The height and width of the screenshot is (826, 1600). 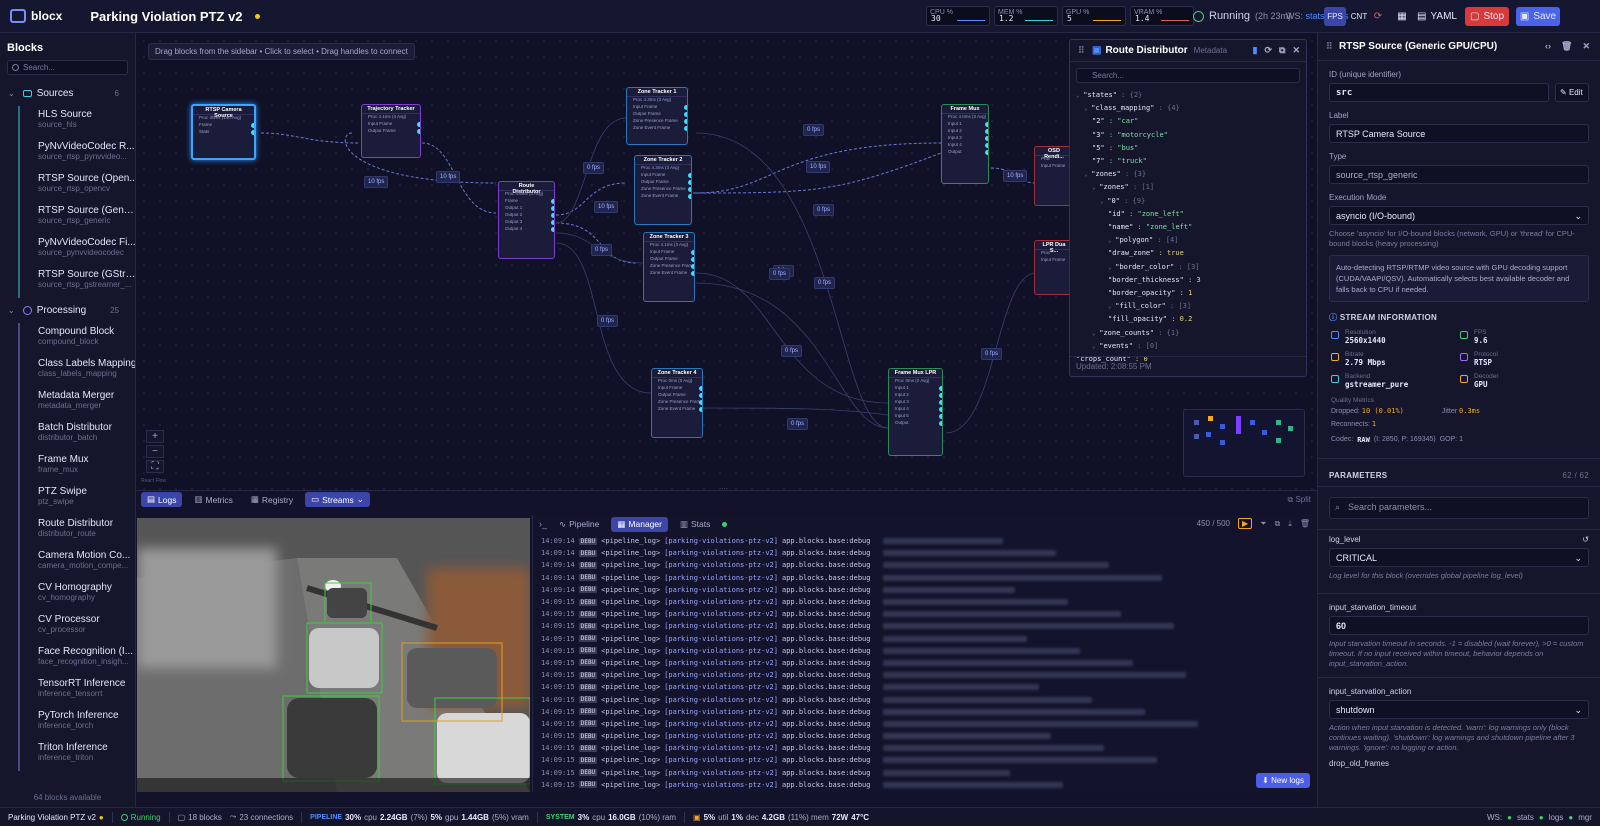 I want to click on code-icon: ‹›, so click(x=1548, y=46).